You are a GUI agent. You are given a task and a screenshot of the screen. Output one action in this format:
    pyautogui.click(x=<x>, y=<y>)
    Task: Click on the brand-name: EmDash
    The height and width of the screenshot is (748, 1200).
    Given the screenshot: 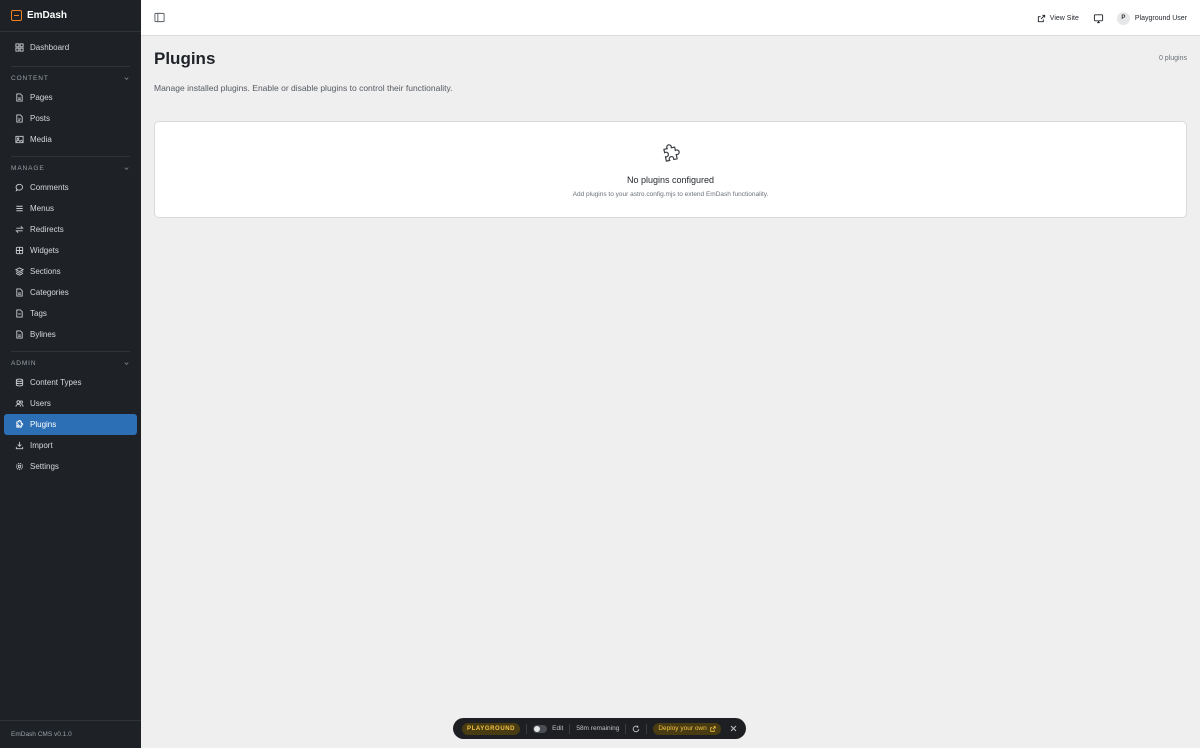 What is the action you would take?
    pyautogui.click(x=47, y=15)
    